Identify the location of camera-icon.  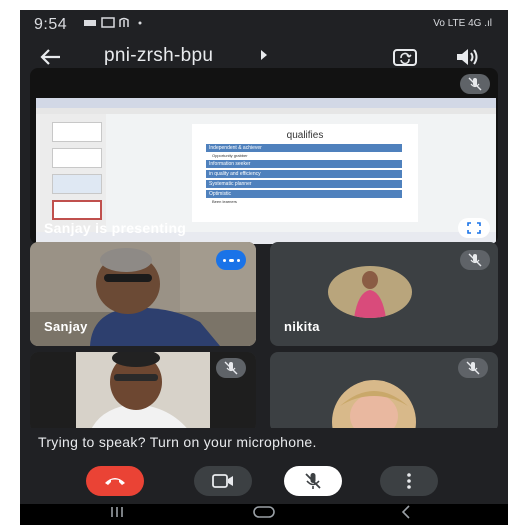
(222, 481).